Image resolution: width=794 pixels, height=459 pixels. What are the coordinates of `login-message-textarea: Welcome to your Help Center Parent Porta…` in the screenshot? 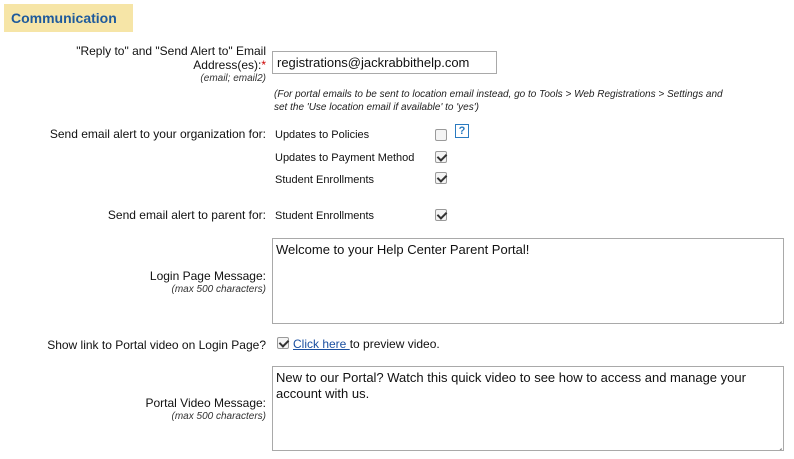 It's located at (528, 281).